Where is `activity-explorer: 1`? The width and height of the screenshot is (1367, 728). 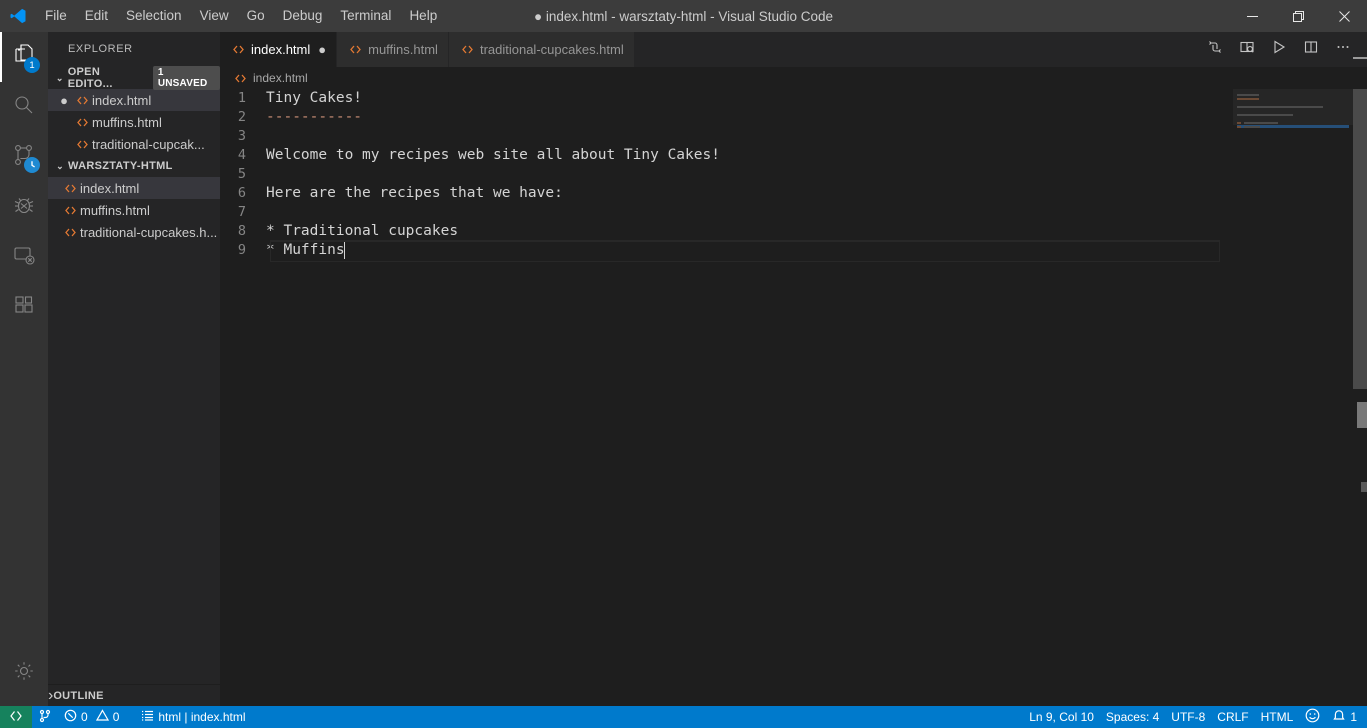 activity-explorer: 1 is located at coordinates (24, 57).